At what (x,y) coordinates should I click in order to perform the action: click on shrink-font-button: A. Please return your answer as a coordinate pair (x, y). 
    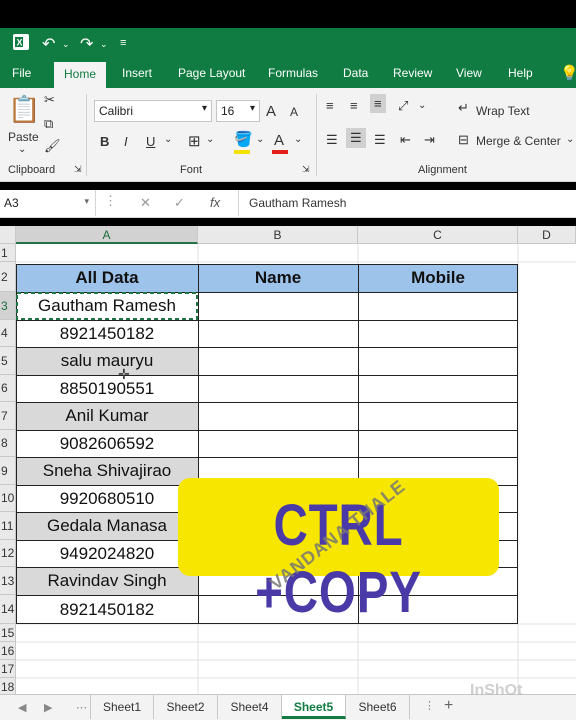
    Looking at the image, I should click on (294, 112).